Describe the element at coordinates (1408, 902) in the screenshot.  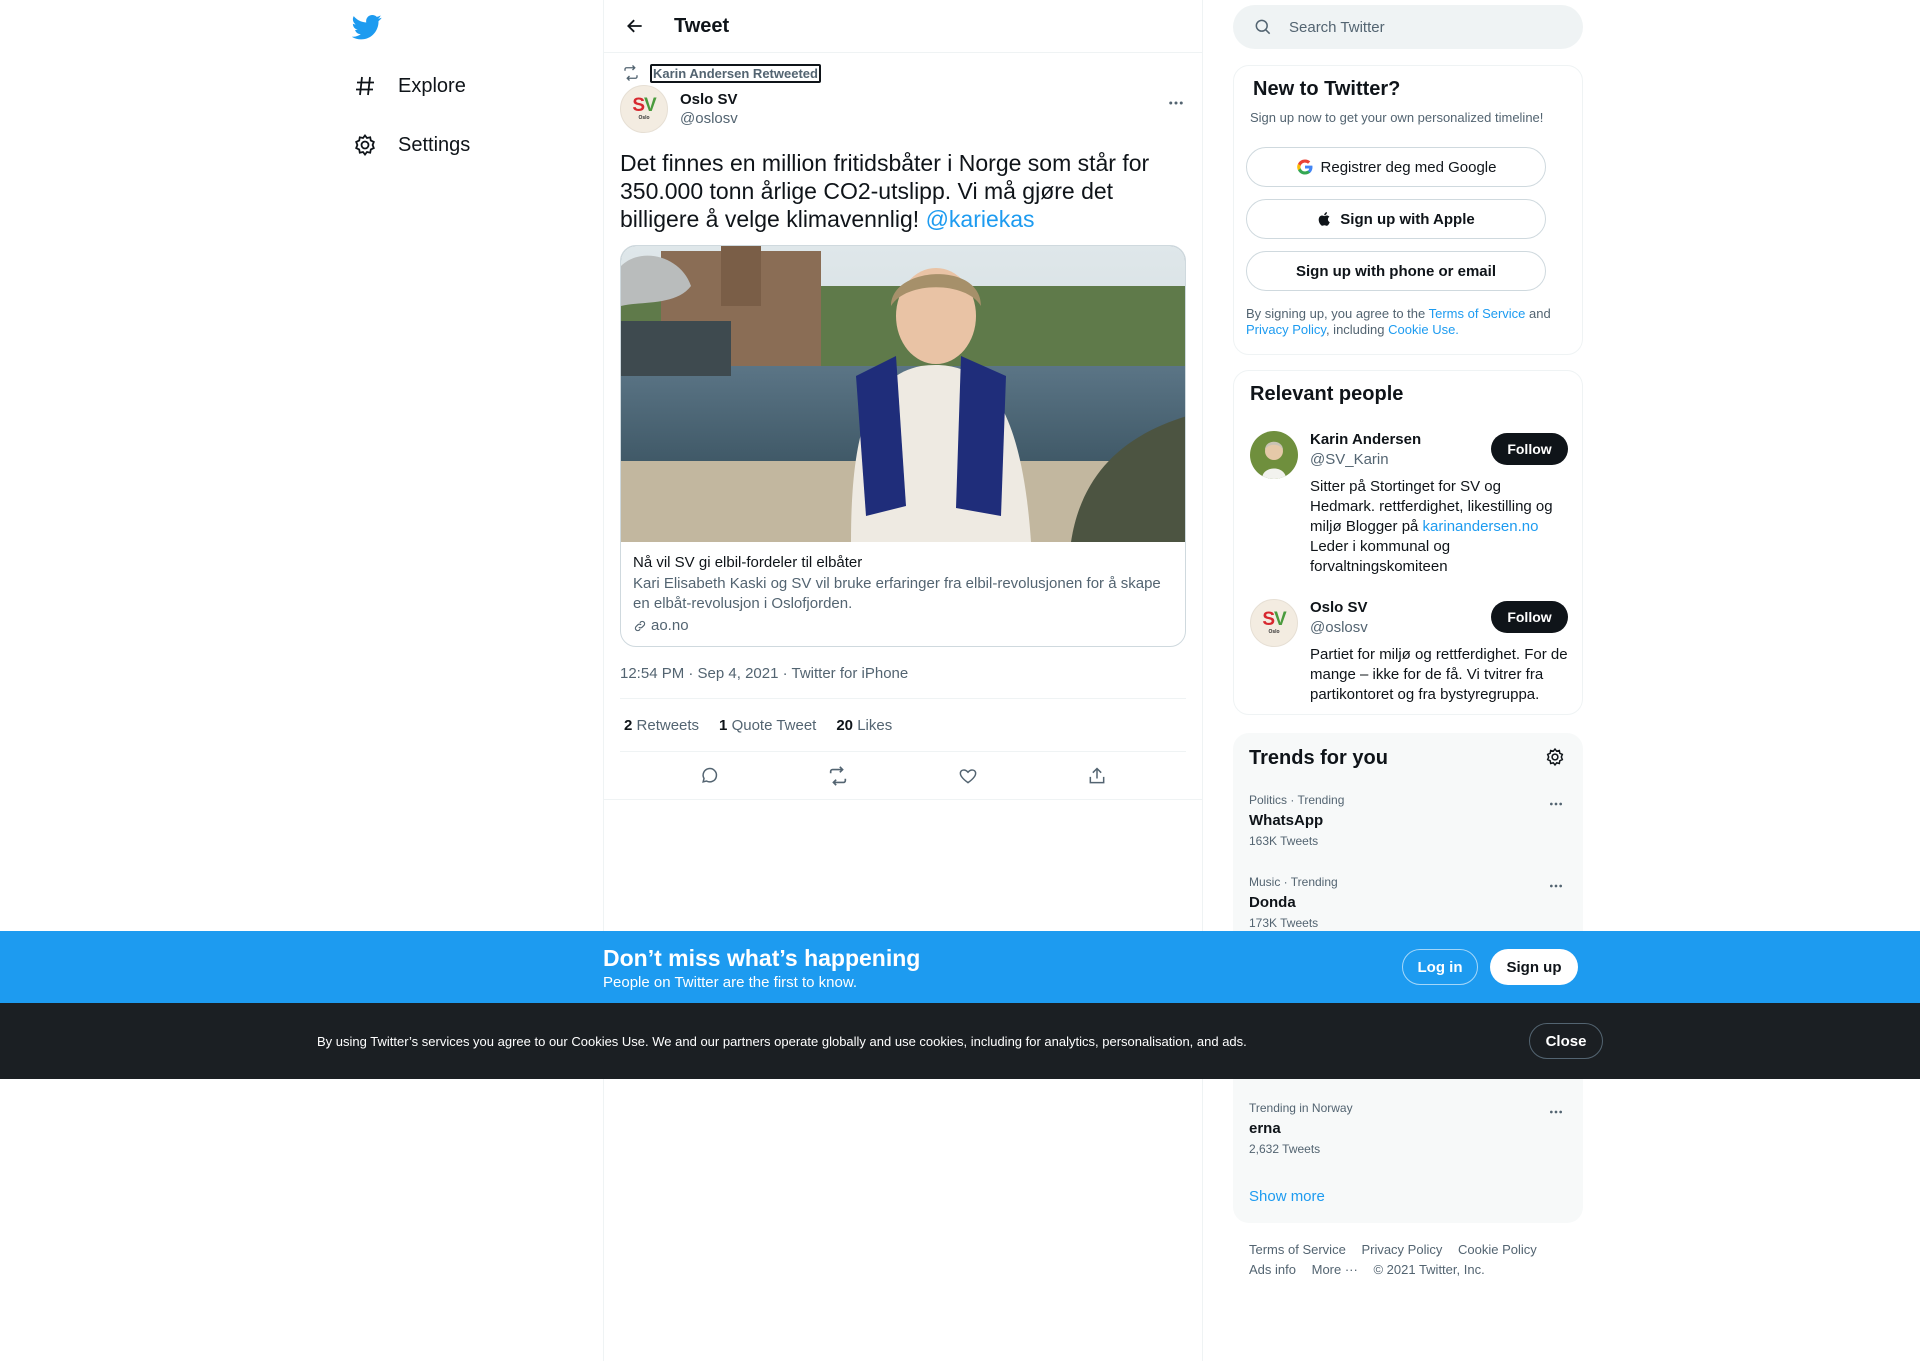
I see `trend-item: Music · Trending Donda 173K Tweets` at that location.